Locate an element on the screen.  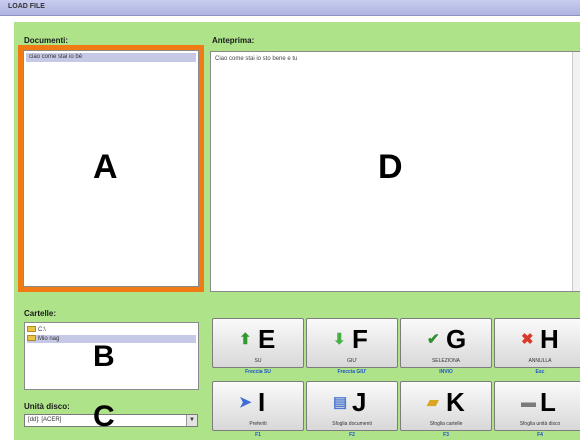
cross-icon: ✖ is located at coordinates (527, 339).